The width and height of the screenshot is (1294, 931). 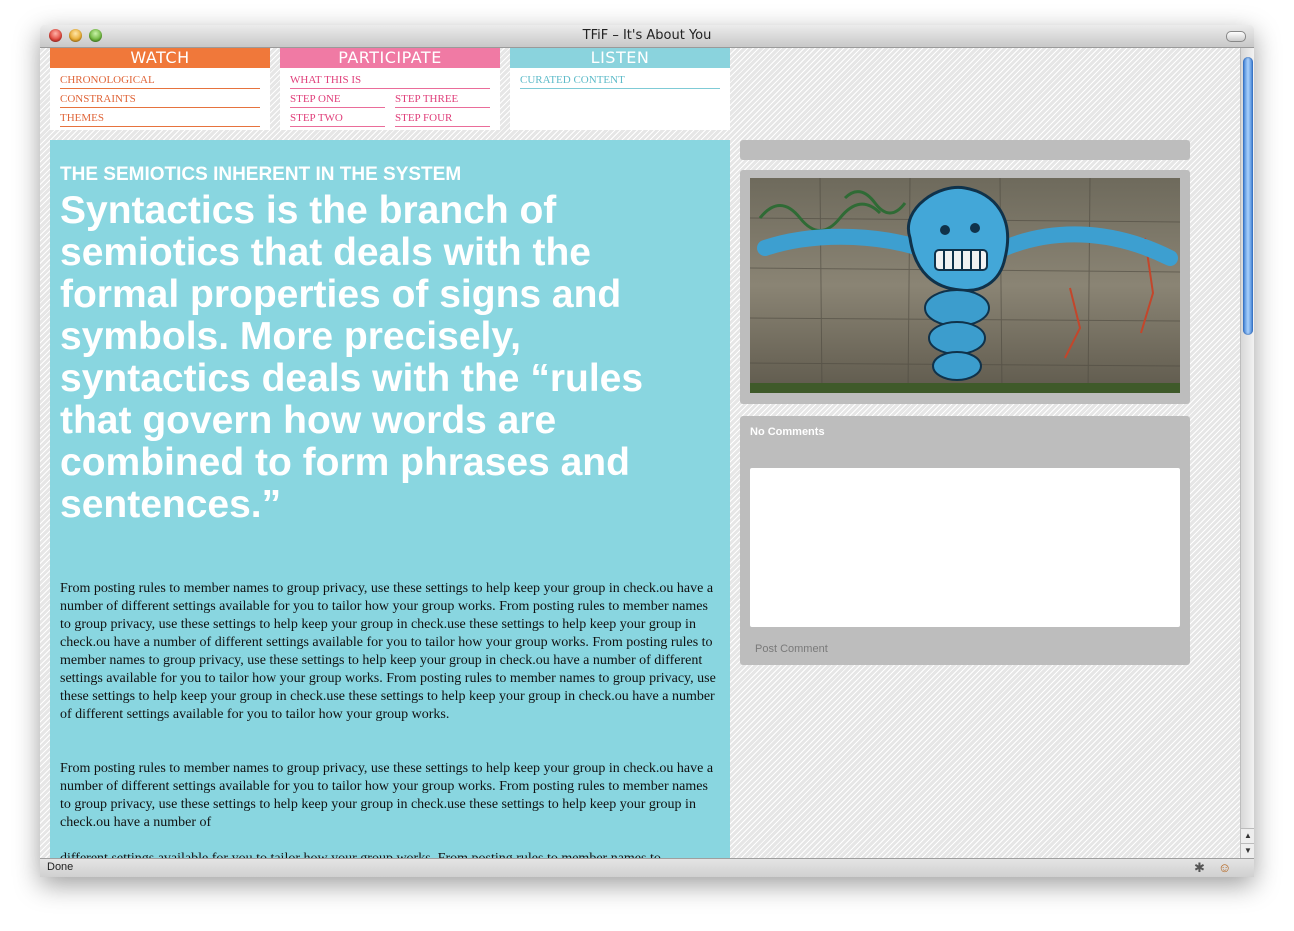 I want to click on article-kicker: THE SEMIOTICS INHERENT IN THE SYSTEM, so click(x=261, y=174).